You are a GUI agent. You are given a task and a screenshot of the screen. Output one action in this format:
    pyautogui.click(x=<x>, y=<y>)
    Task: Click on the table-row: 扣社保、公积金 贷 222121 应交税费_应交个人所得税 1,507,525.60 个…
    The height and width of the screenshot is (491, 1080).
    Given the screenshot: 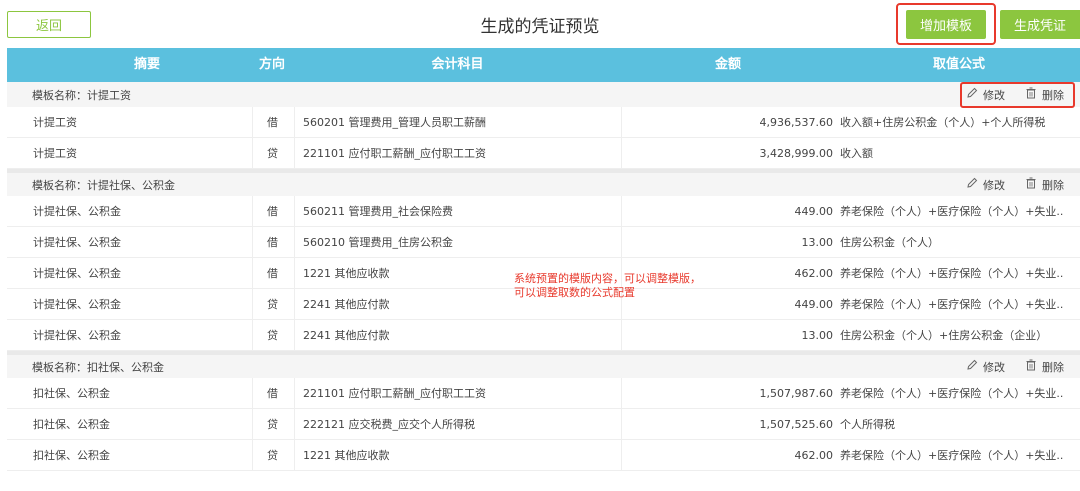 What is the action you would take?
    pyautogui.click(x=543, y=424)
    